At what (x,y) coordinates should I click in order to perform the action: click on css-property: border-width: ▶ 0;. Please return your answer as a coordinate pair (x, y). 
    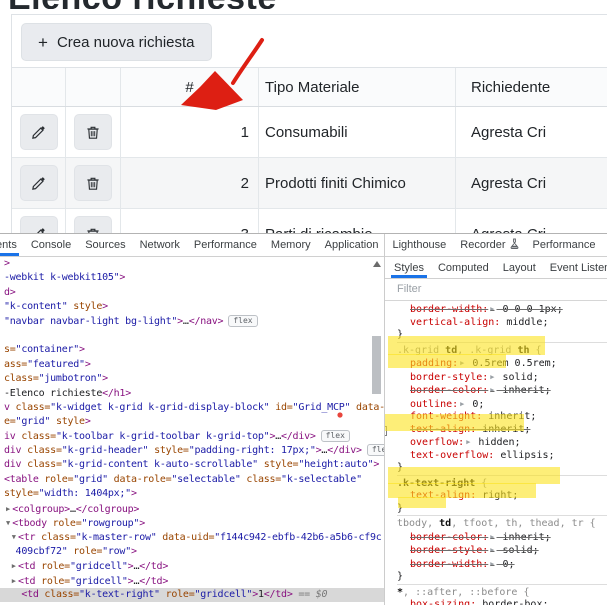
    Looking at the image, I should click on (502, 565).